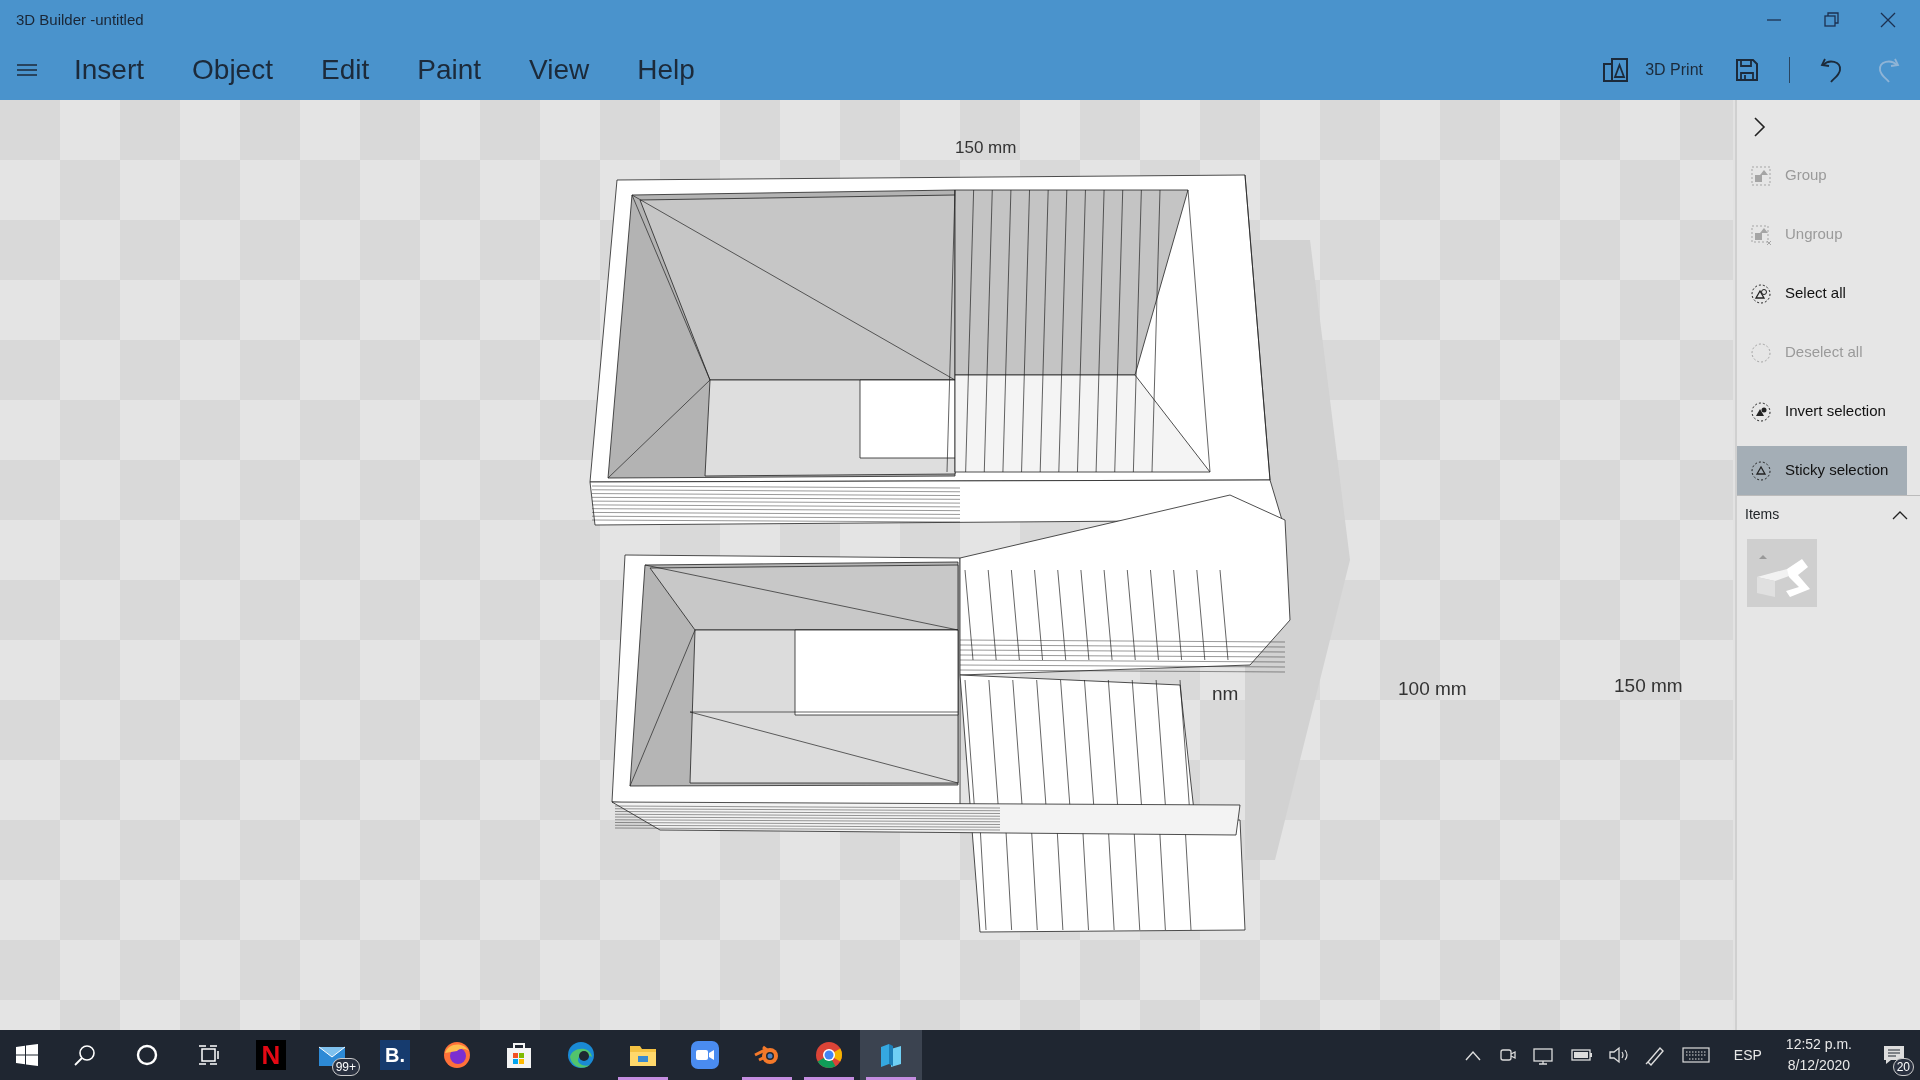  Describe the element at coordinates (1822, 293) in the screenshot. I see `panel-action: Select all` at that location.